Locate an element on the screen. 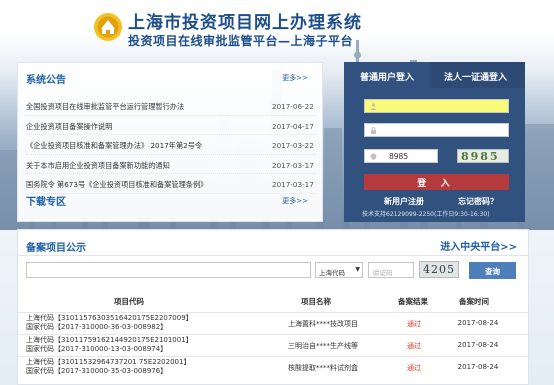 This screenshot has width=554, height=385. announcement-item-title: 关于本市启用企业投资项目备案新功能的通知 is located at coordinates (98, 166).